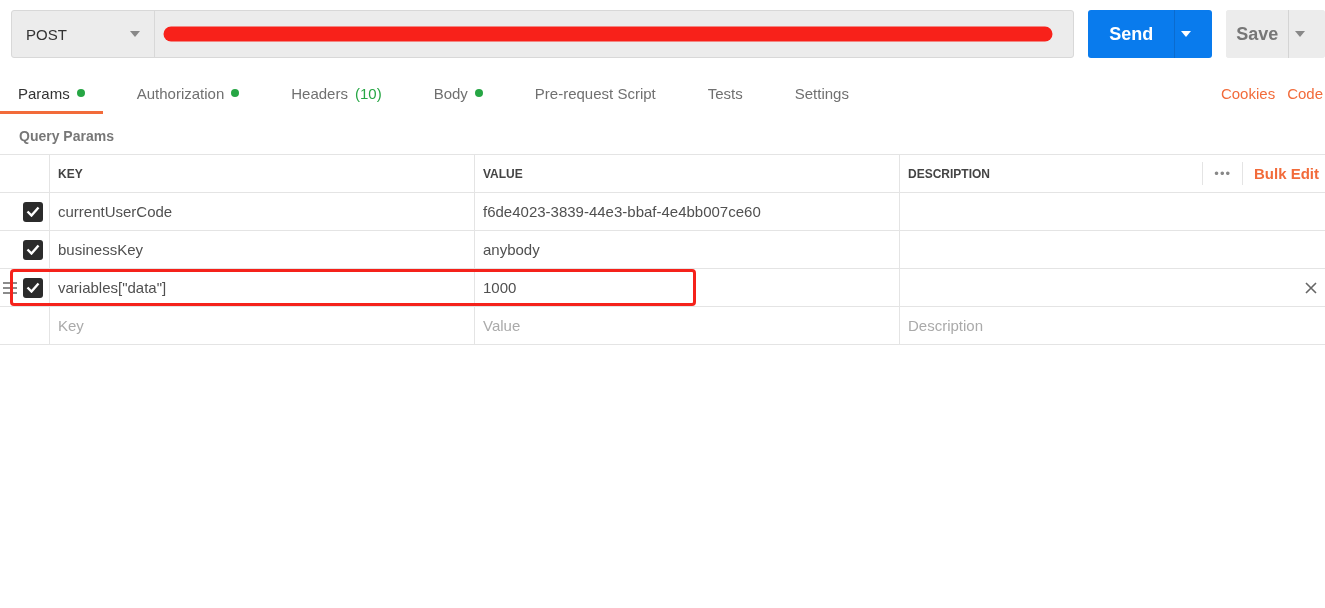  Describe the element at coordinates (51, 93) in the screenshot. I see `tab: Params` at that location.